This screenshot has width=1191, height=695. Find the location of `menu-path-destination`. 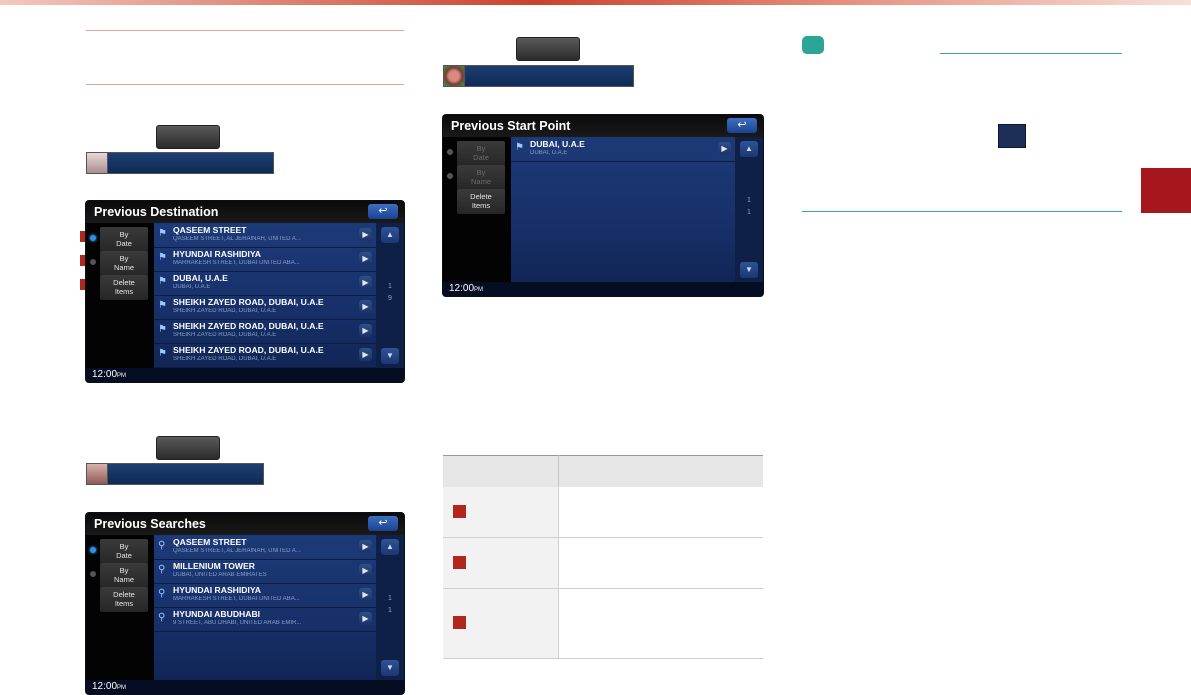

menu-path-destination is located at coordinates (180, 163).